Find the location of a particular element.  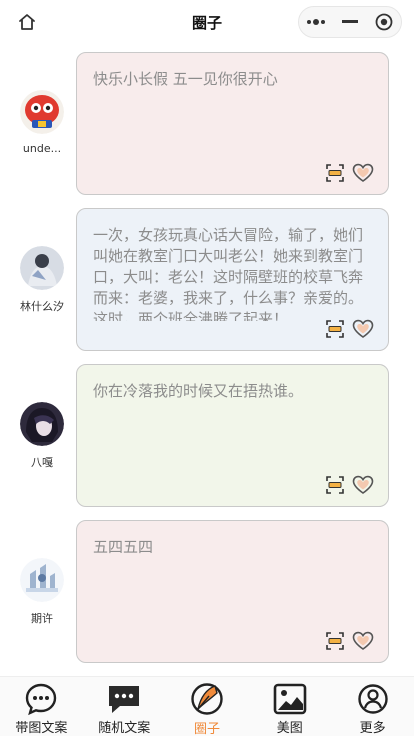

post-text: 你在冷落我的时候又在捂热谁。 is located at coordinates (198, 391).